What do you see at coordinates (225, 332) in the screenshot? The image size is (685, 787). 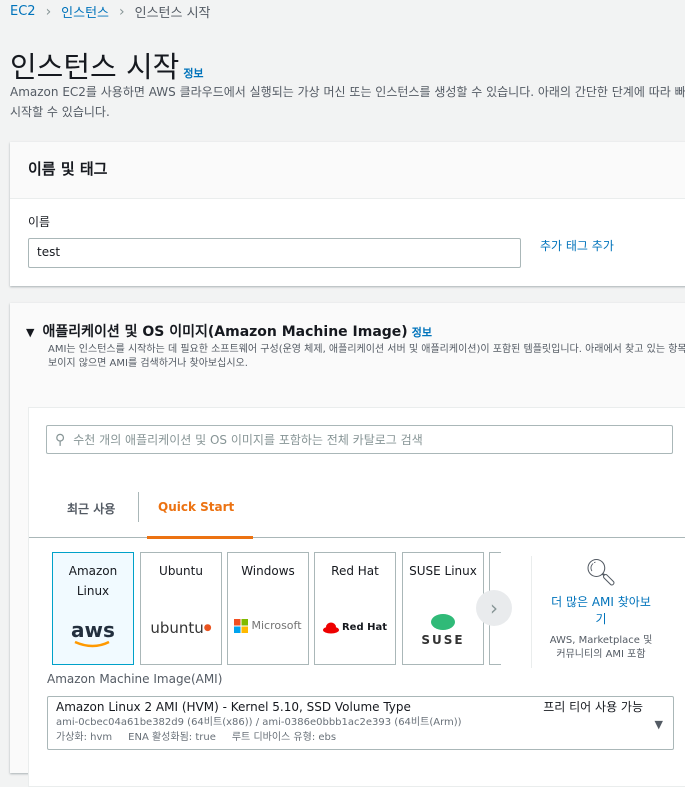 I see `ami-header-text: 애플리케이션 및 OS 이미지(Amazon Machine Image)` at bounding box center [225, 332].